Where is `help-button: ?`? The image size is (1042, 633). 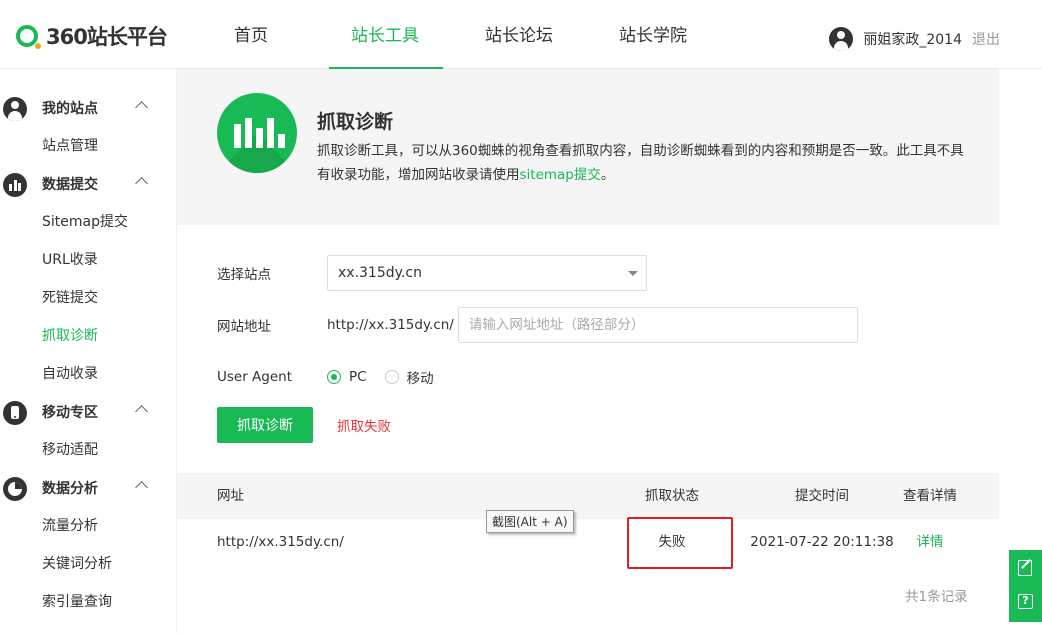 help-button: ? is located at coordinates (1025, 604).